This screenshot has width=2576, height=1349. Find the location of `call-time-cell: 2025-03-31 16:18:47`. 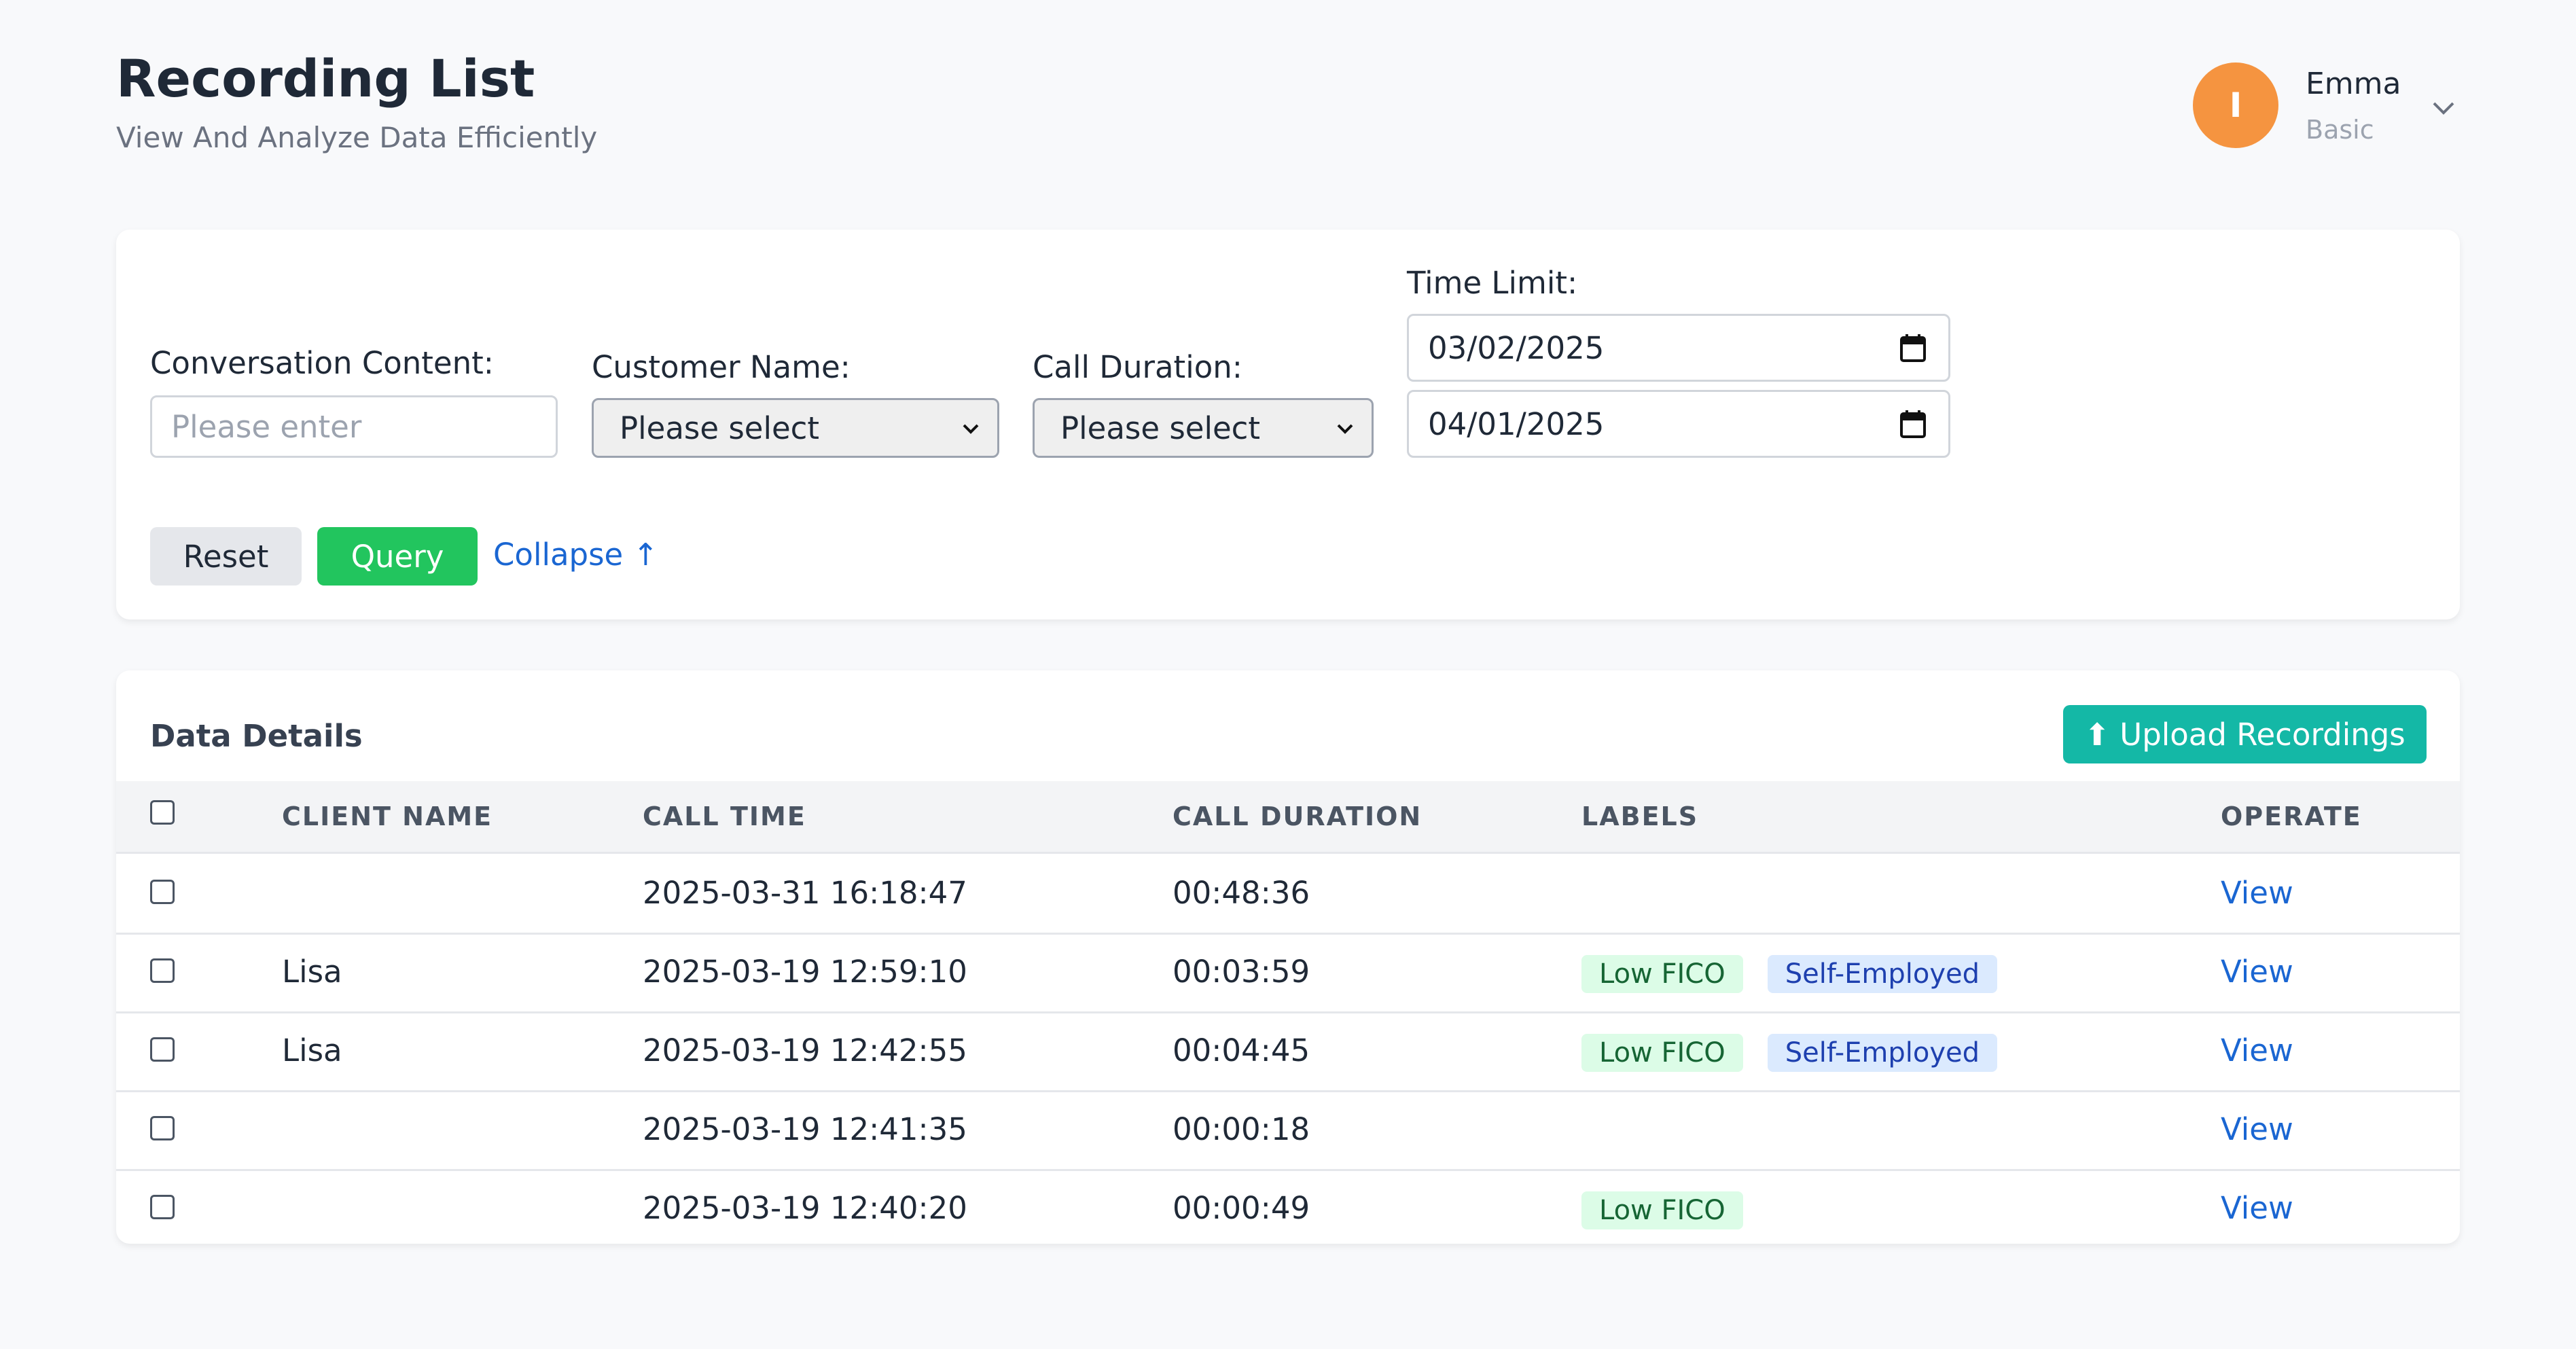

call-time-cell: 2025-03-31 16:18:47 is located at coordinates (805, 893).